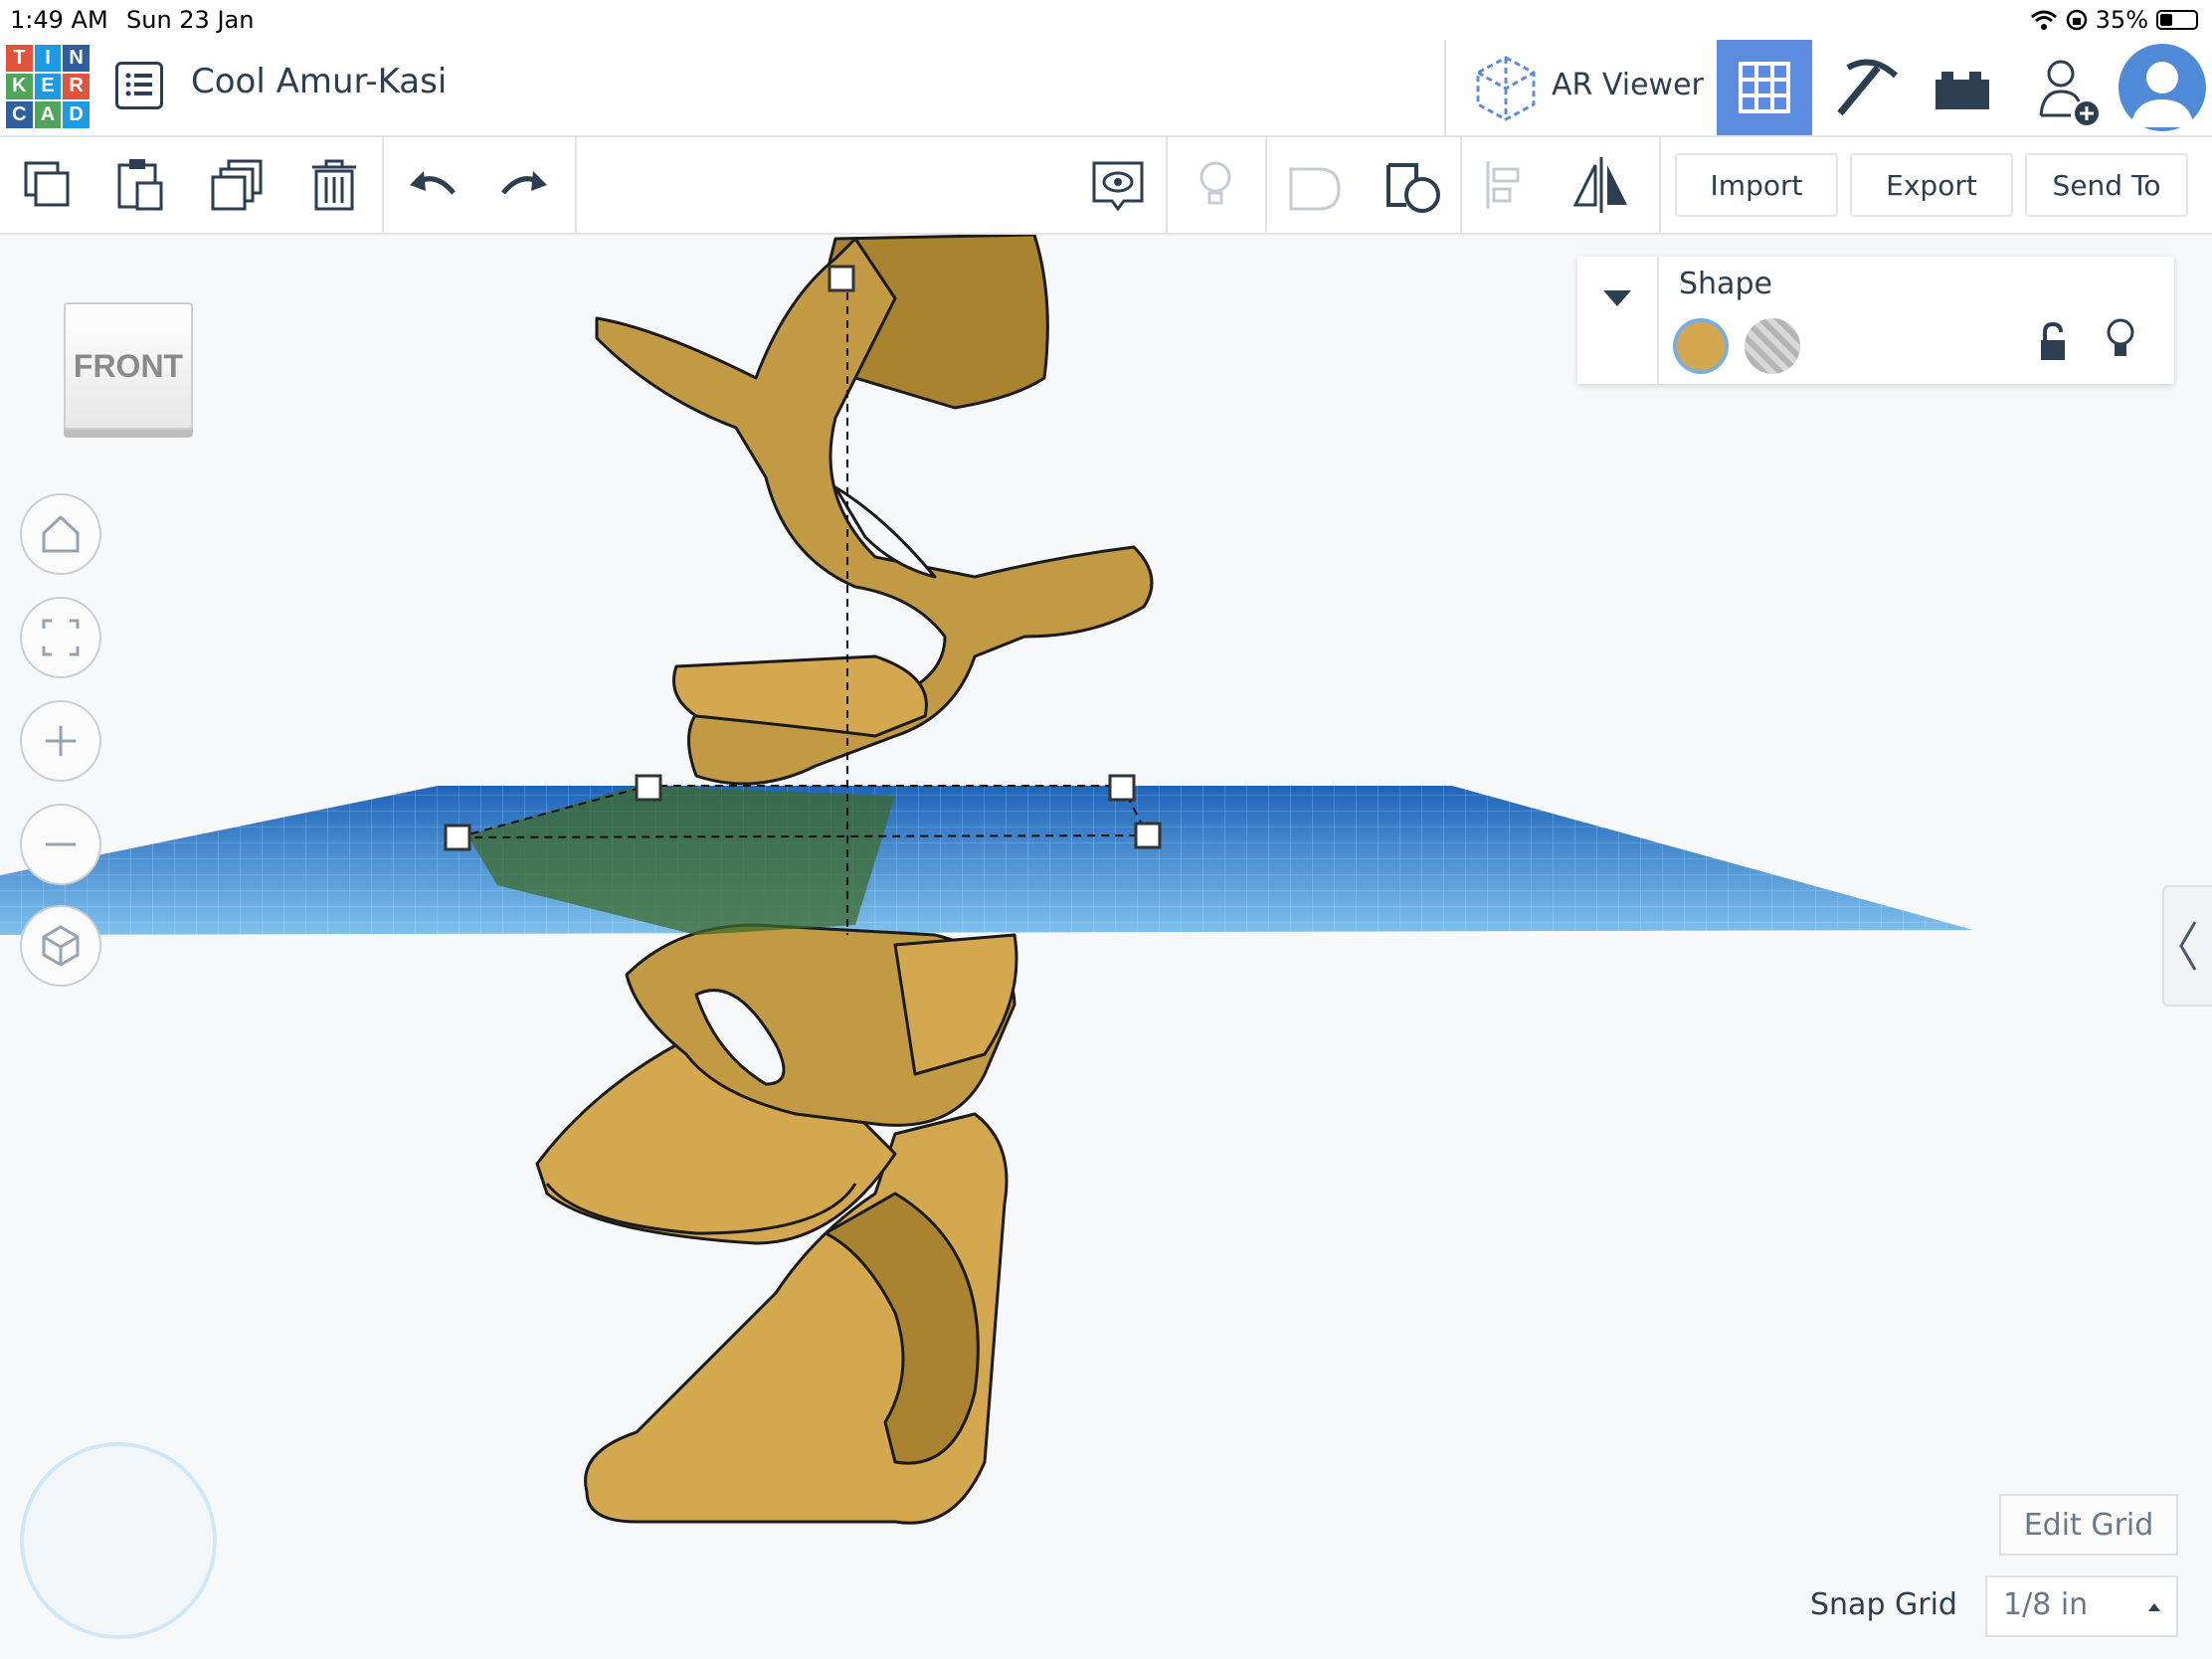 This screenshot has height=1659, width=2212. What do you see at coordinates (1725, 284) in the screenshot?
I see `shape-panel-title: Shape` at bounding box center [1725, 284].